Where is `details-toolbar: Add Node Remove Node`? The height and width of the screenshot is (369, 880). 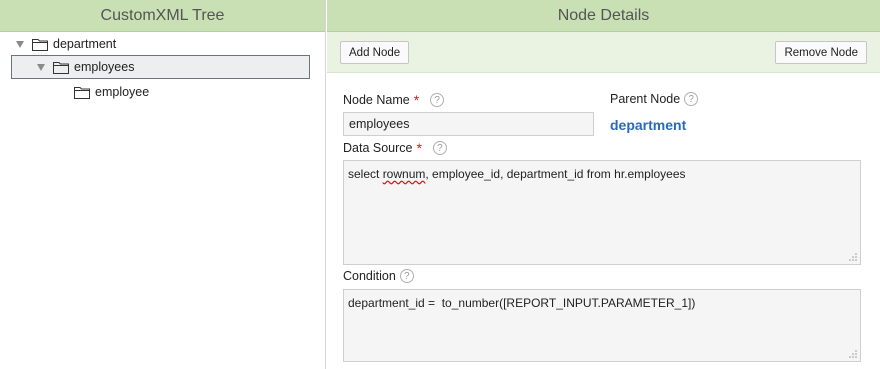 details-toolbar: Add Node Remove Node is located at coordinates (603, 52).